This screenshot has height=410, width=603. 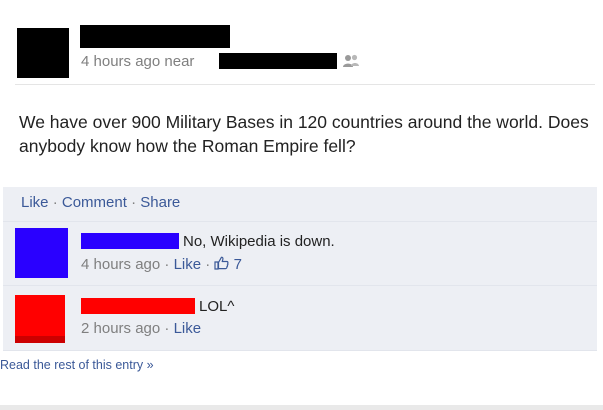 I want to click on read-more-link: Read the rest of this entry », so click(x=77, y=365).